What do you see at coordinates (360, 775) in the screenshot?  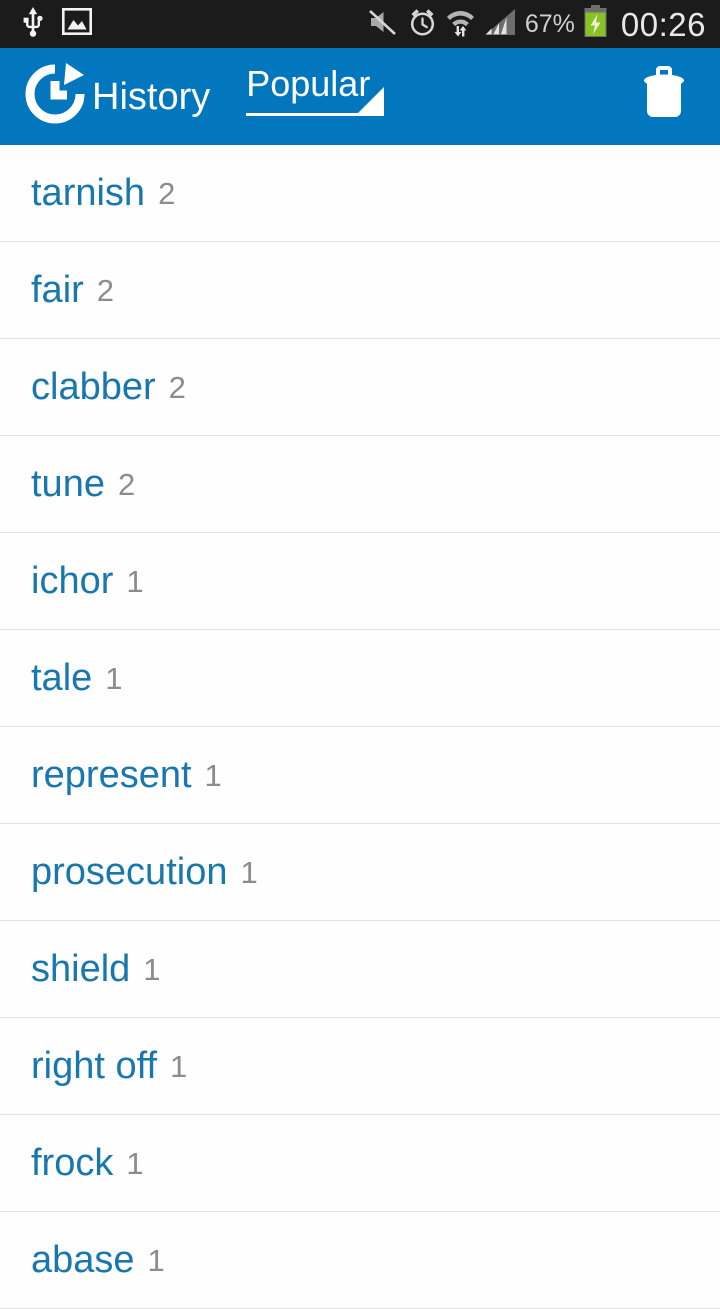 I see `list-item: represent 1` at bounding box center [360, 775].